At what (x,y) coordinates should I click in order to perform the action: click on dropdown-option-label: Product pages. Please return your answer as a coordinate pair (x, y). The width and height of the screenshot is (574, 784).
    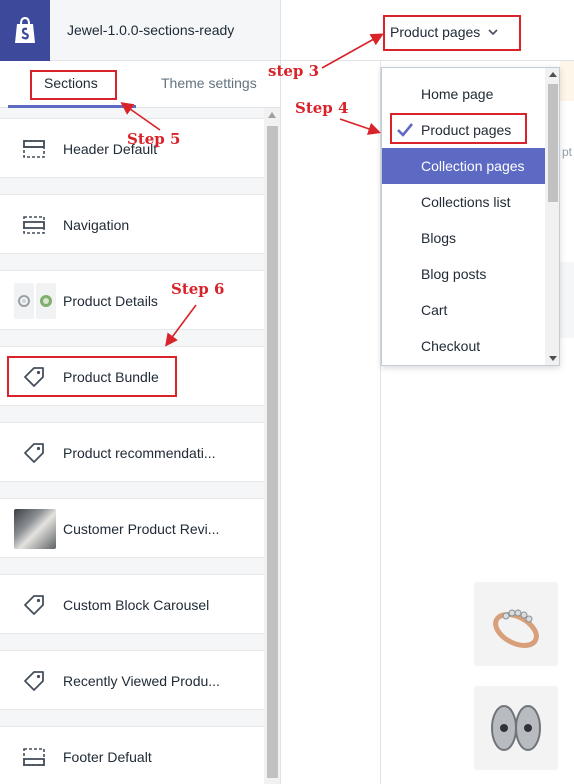
    Looking at the image, I should click on (466, 130).